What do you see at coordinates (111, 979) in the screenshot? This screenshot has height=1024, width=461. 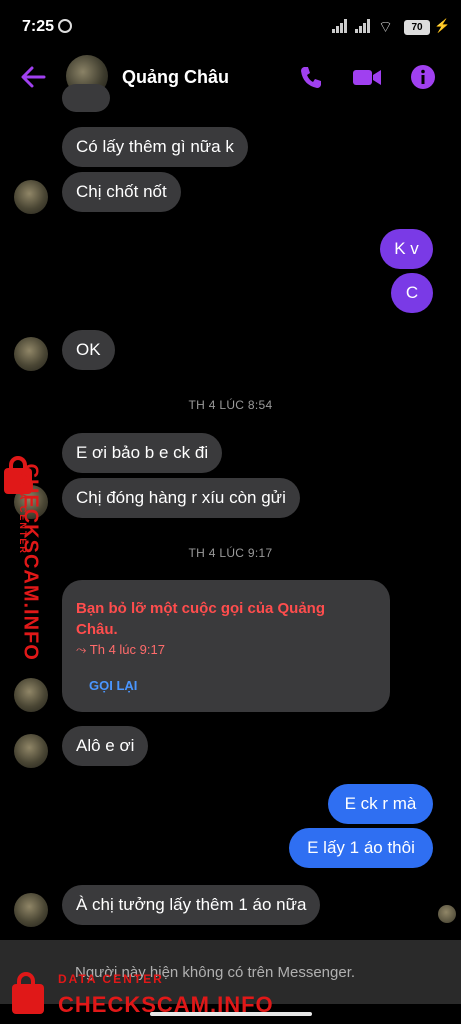 I see `watermark-sub: DATA CENTER` at bounding box center [111, 979].